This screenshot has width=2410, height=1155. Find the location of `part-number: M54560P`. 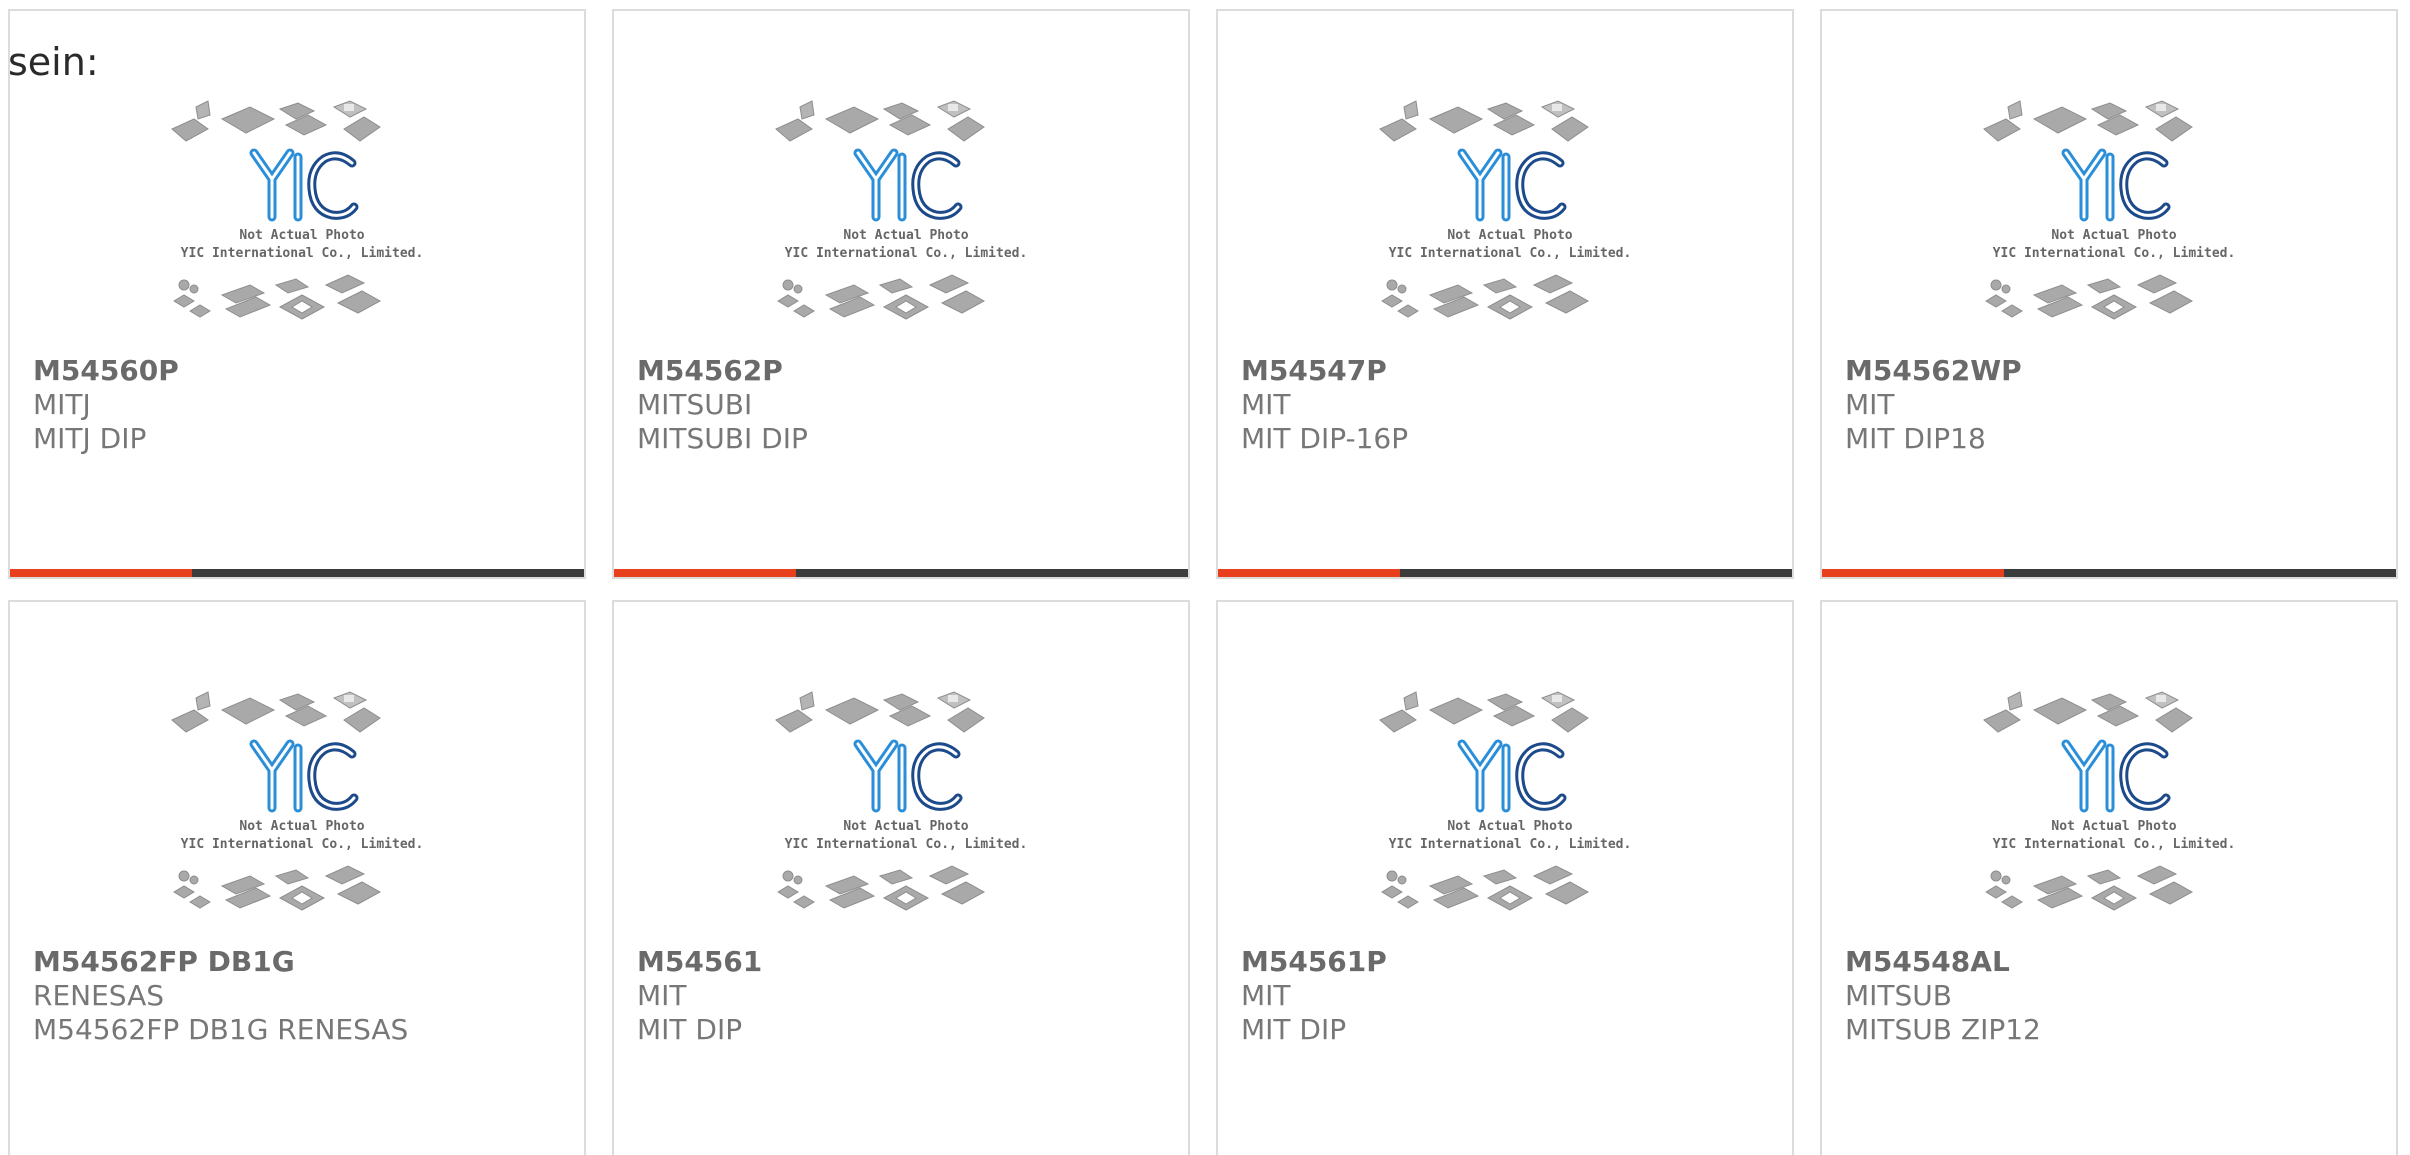

part-number: M54560P is located at coordinates (303, 371).